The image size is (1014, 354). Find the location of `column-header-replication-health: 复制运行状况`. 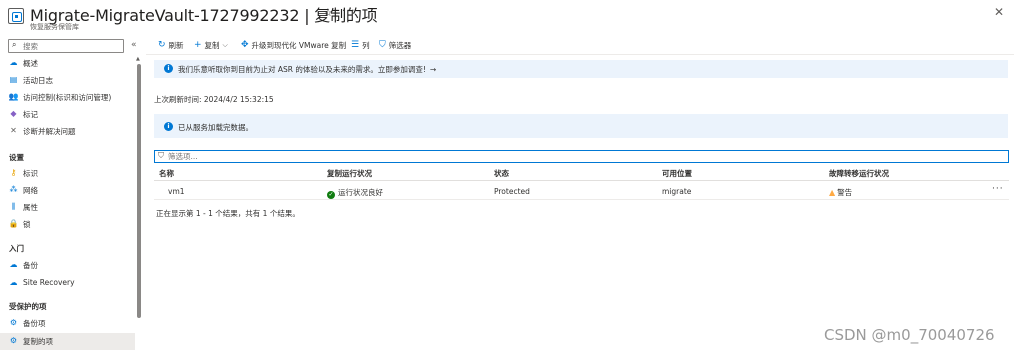

column-header-replication-health: 复制运行状况 is located at coordinates (349, 173).